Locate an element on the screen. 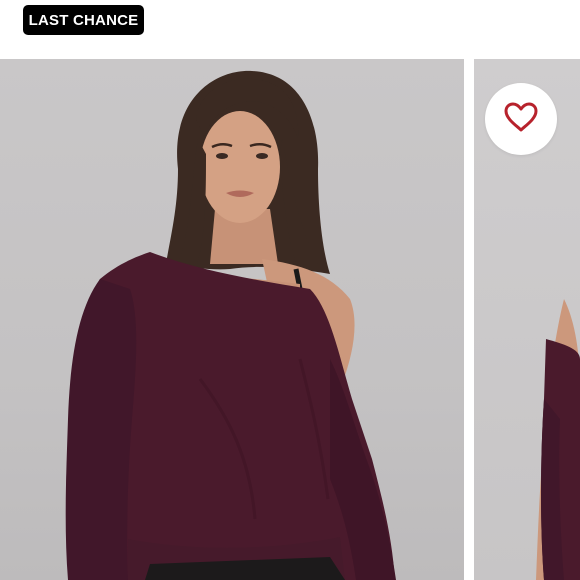 The height and width of the screenshot is (580, 580). favorite-button is located at coordinates (521, 119).